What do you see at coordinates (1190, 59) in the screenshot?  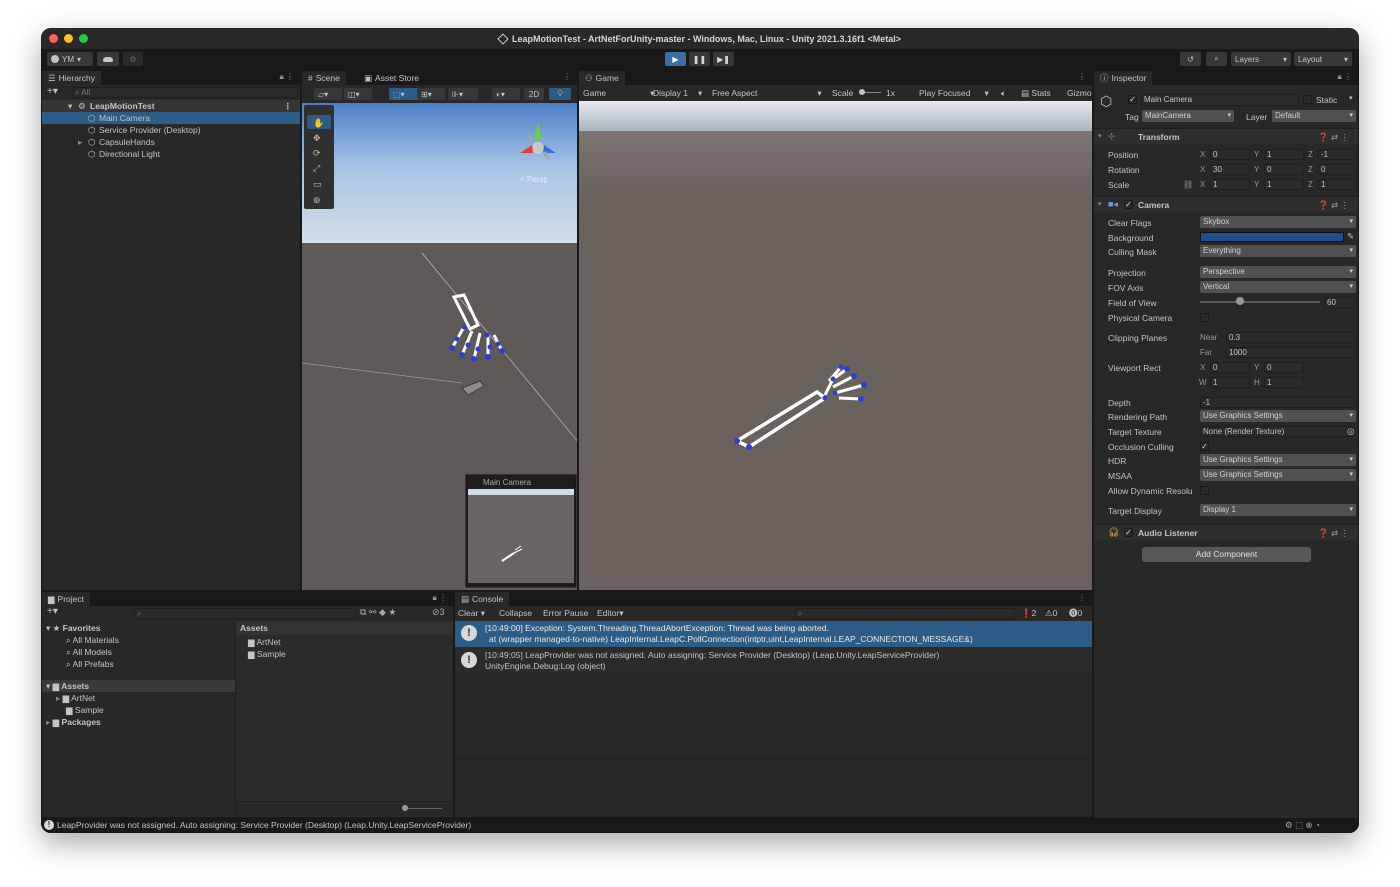 I see `history-button: ↺` at bounding box center [1190, 59].